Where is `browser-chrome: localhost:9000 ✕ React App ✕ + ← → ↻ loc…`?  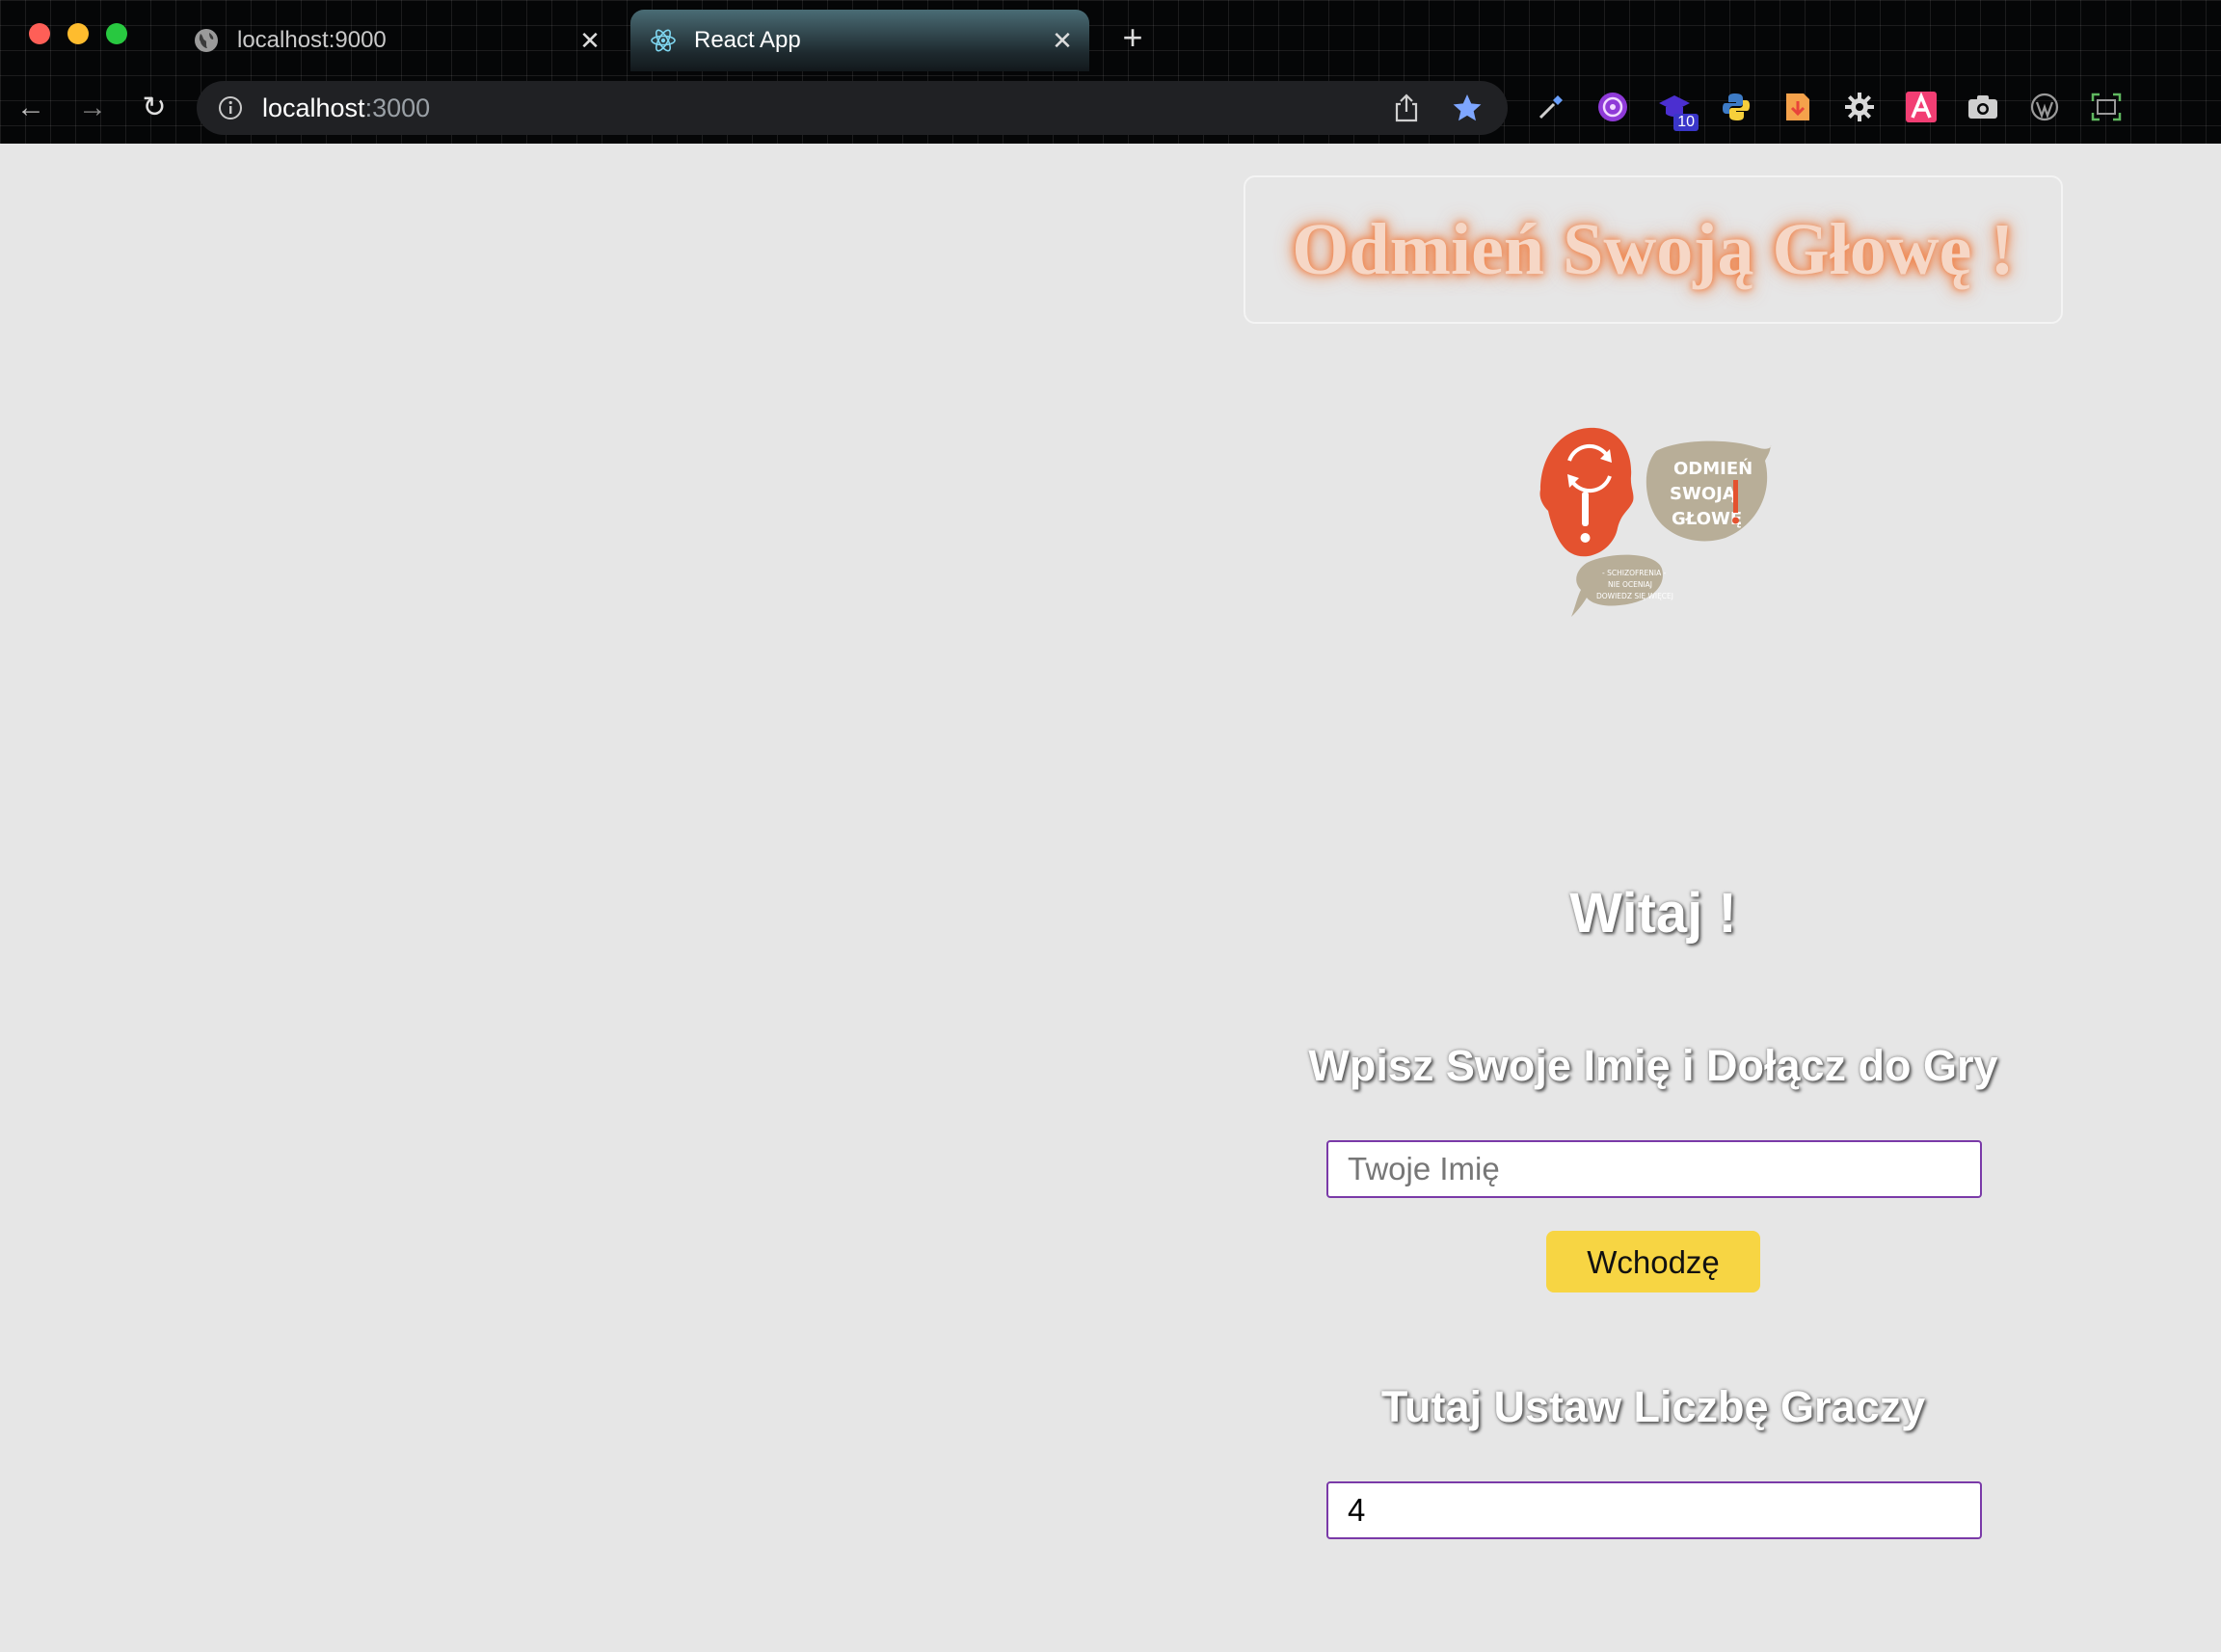 browser-chrome: localhost:9000 ✕ React App ✕ + ← → ↻ loc… is located at coordinates (1110, 72).